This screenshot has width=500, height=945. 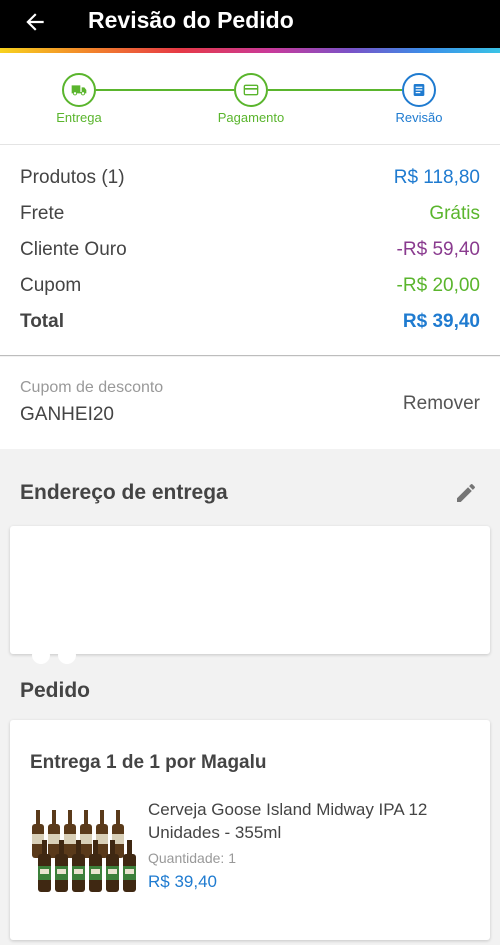 I want to click on summary-label: Total, so click(x=42, y=321).